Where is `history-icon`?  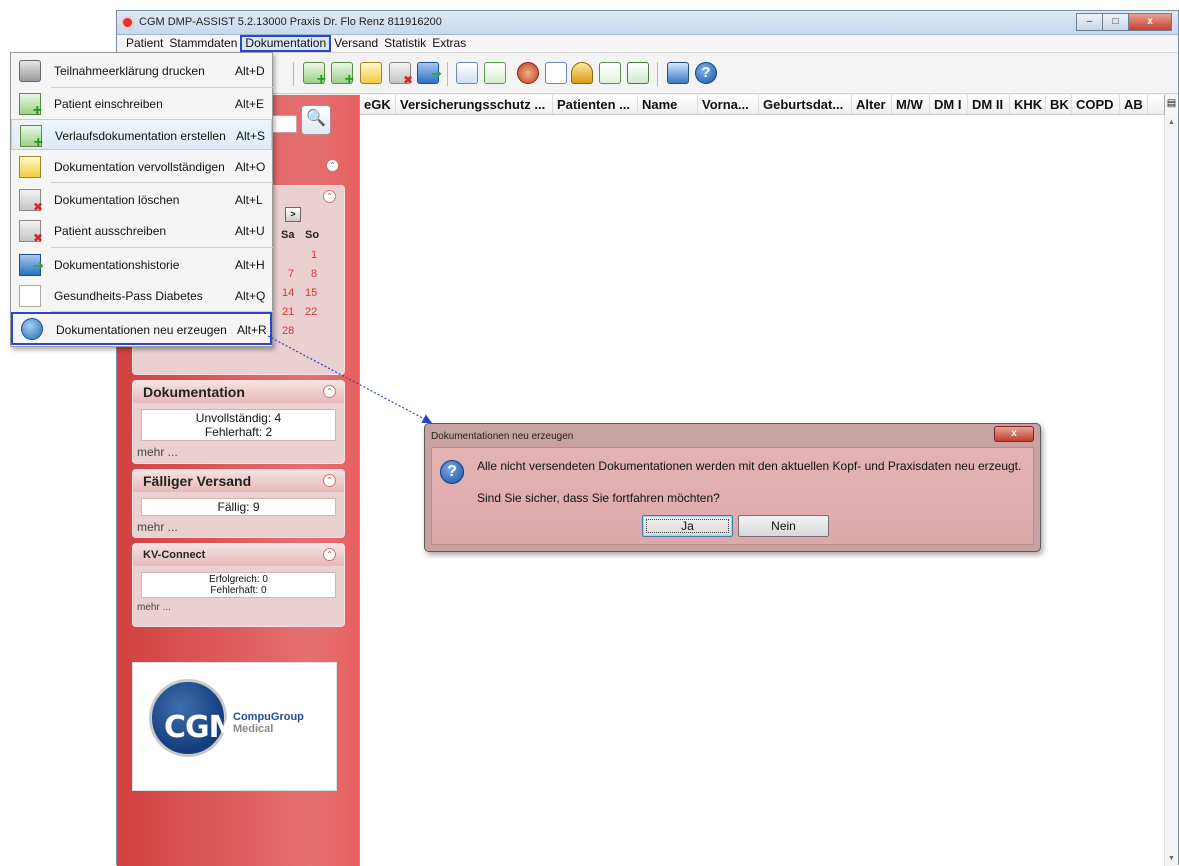
history-icon is located at coordinates (31, 265).